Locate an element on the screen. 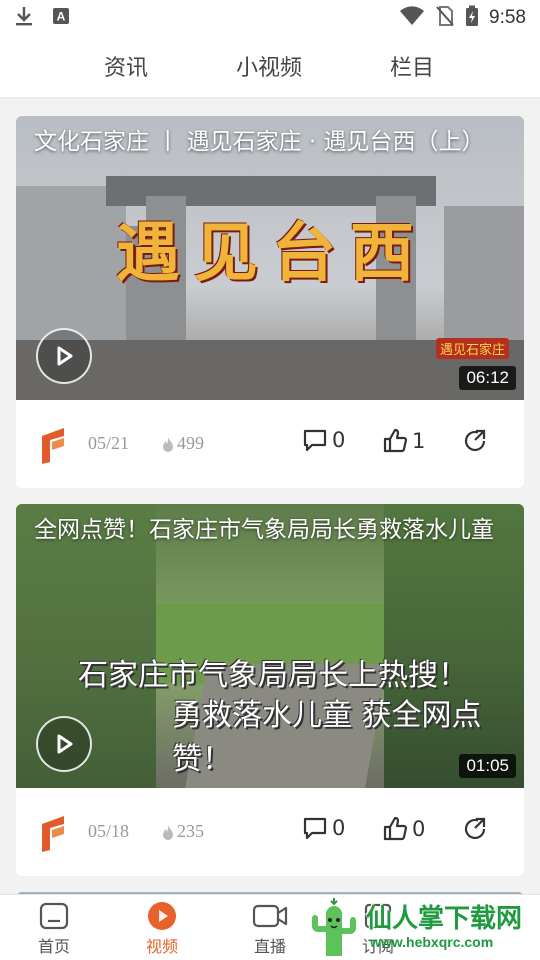  like-count: 1 is located at coordinates (419, 441).